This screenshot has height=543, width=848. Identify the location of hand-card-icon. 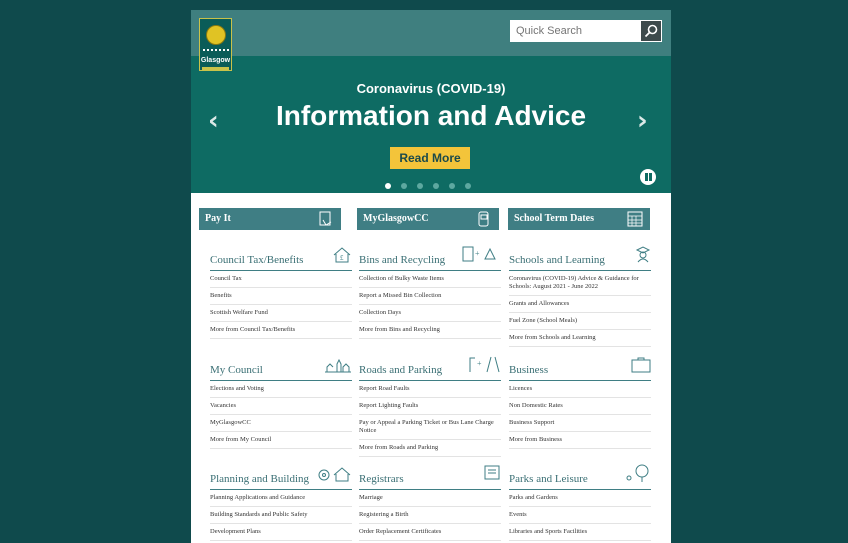
(326, 219).